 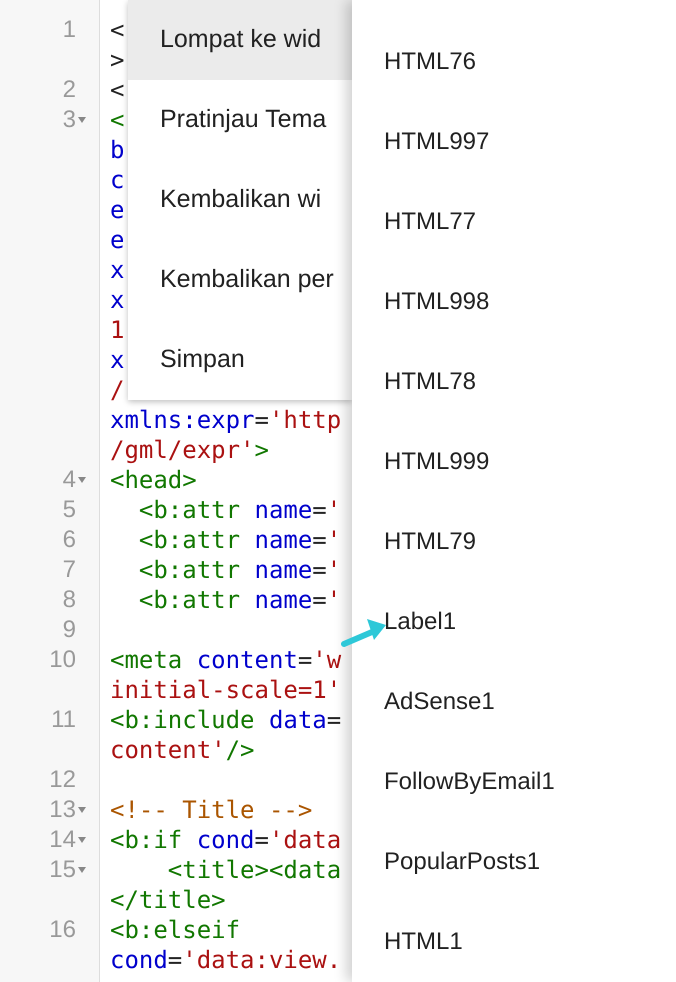 What do you see at coordinates (226, 720) in the screenshot?
I see `code-line: <b:include data=` at bounding box center [226, 720].